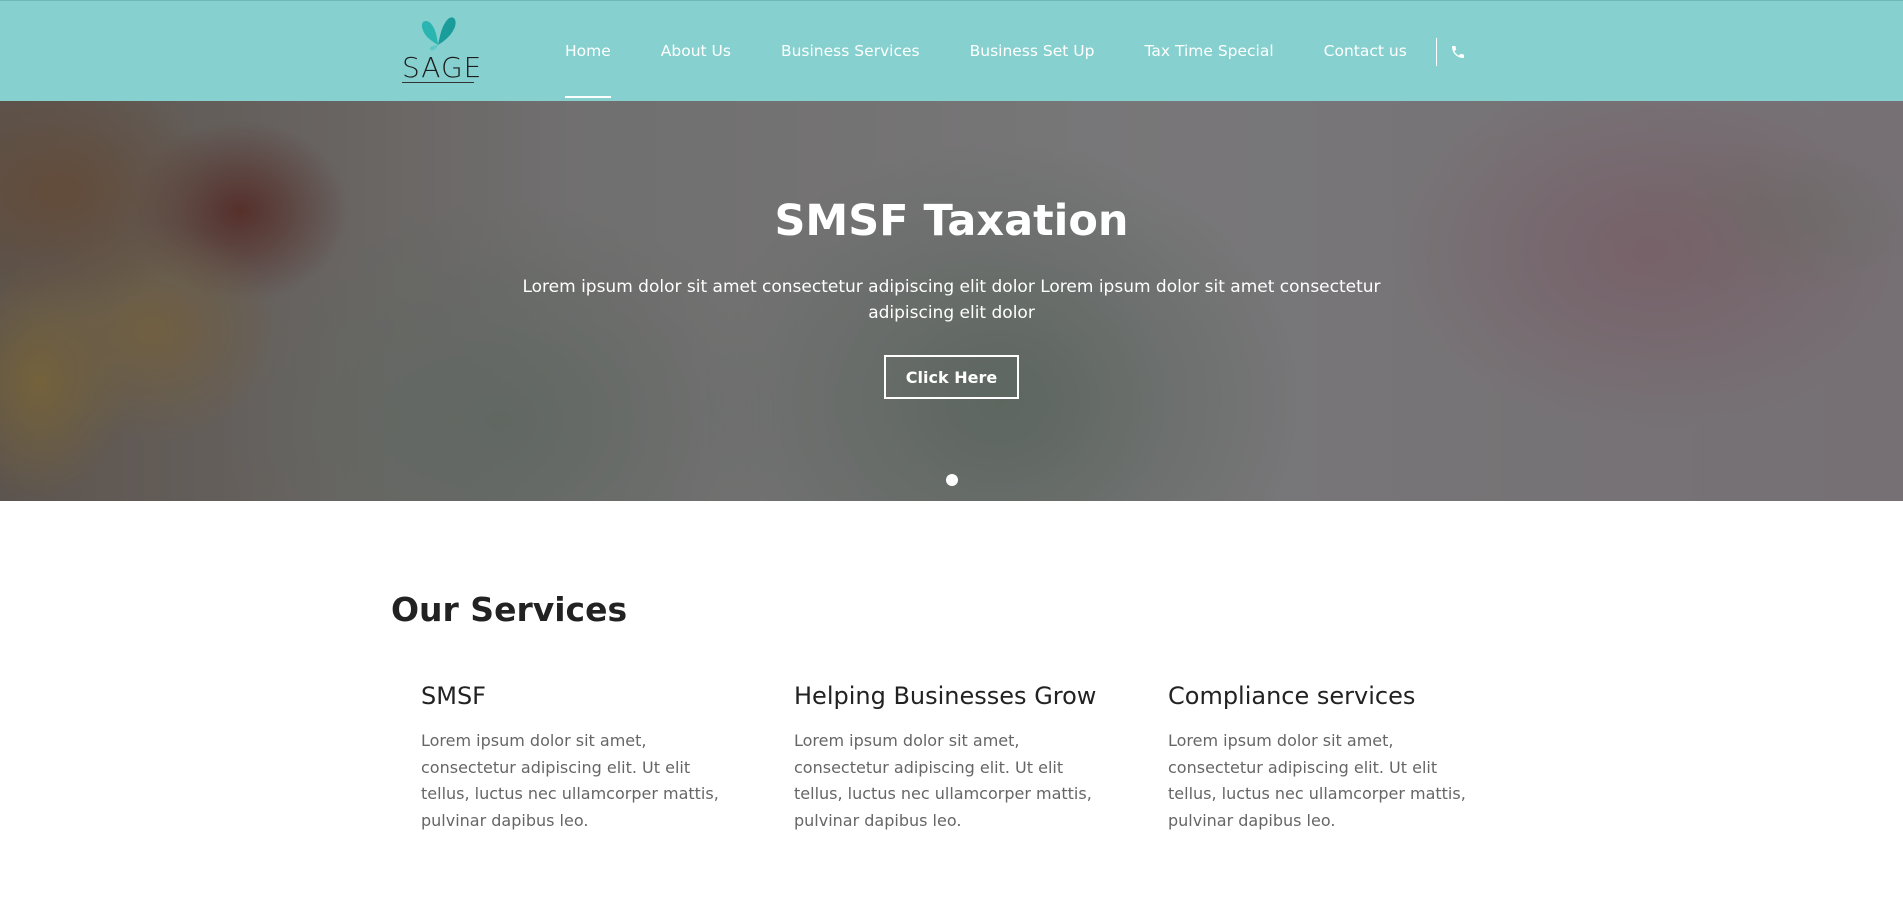  Describe the element at coordinates (438, 83) in the screenshot. I see `logo-tagline` at that location.